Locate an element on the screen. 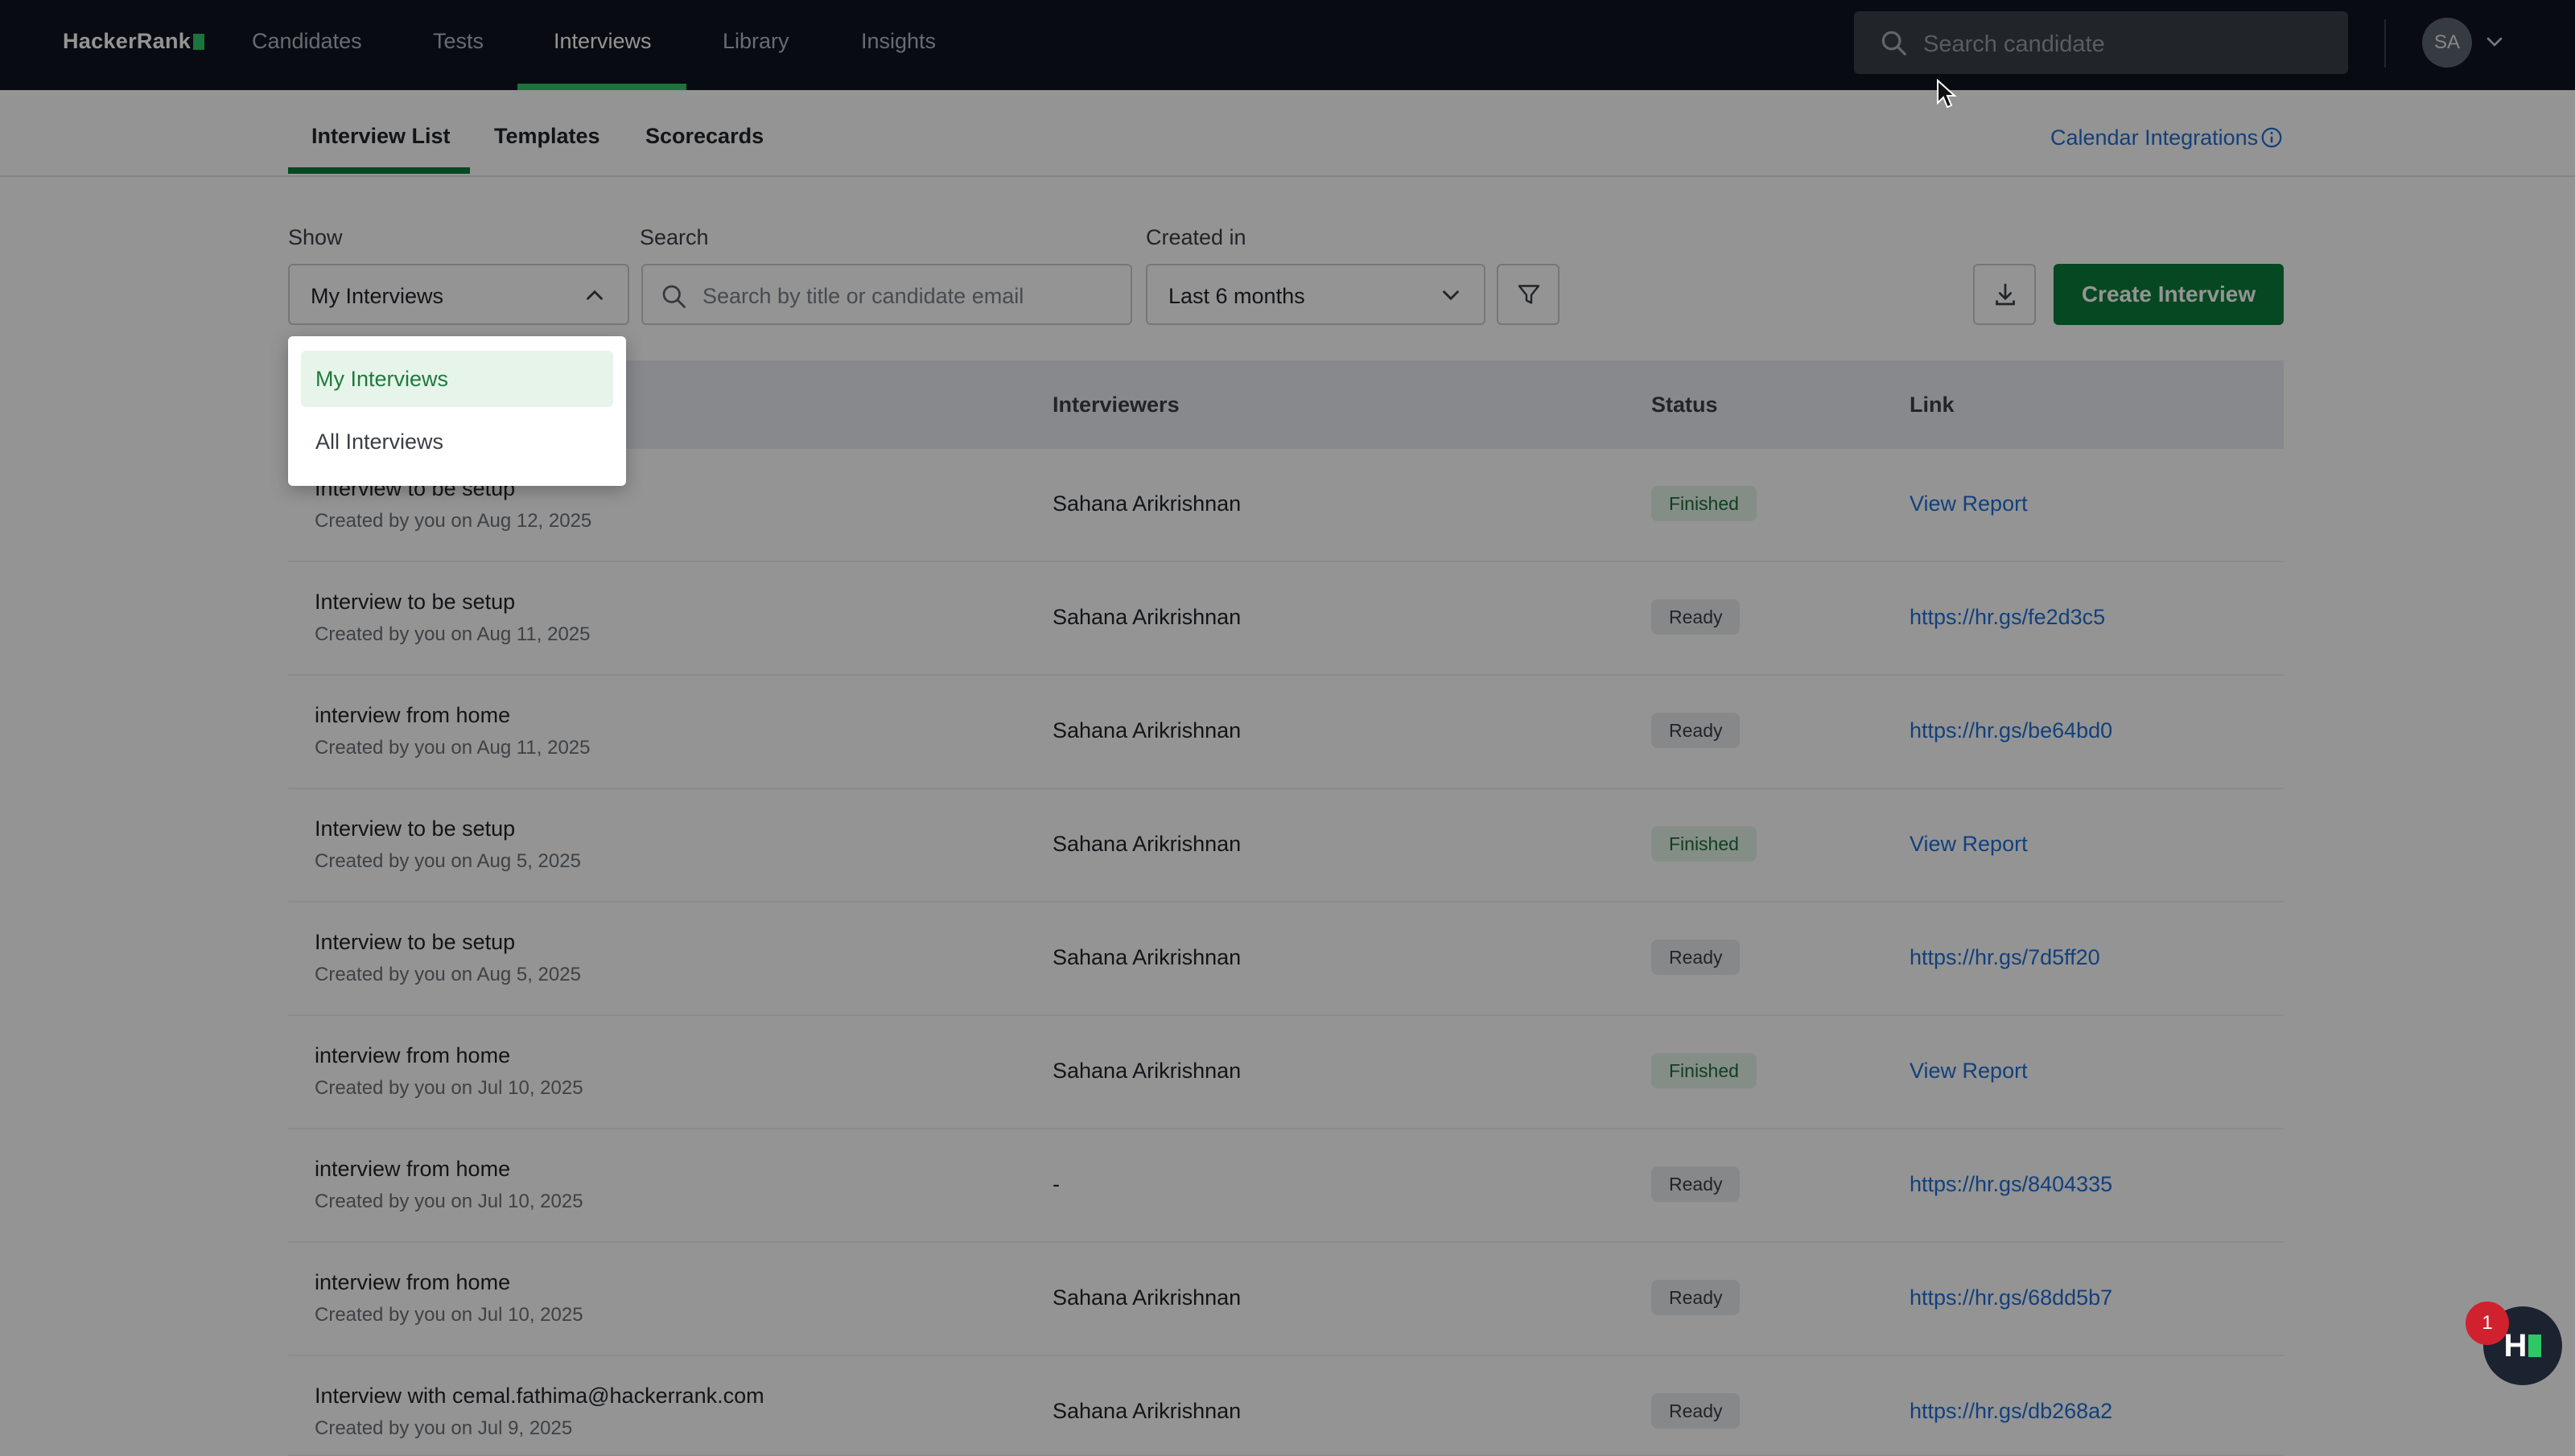 The image size is (2575, 1456). search-icon is located at coordinates (674, 296).